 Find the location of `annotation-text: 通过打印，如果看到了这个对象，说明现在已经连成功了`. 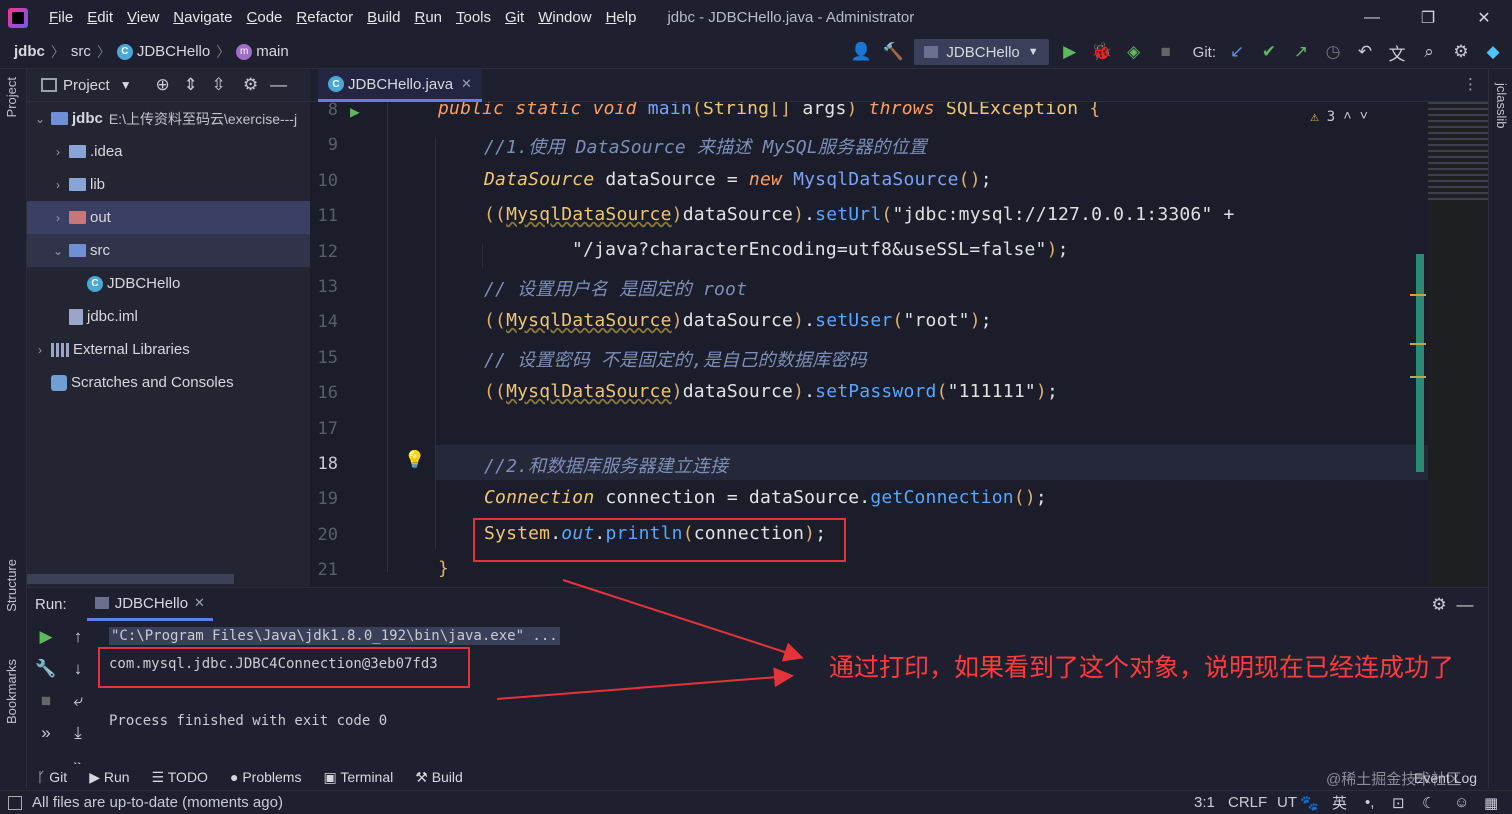

annotation-text: 通过打印，如果看到了这个对象，说明现在已经连成功了 is located at coordinates (1142, 667).